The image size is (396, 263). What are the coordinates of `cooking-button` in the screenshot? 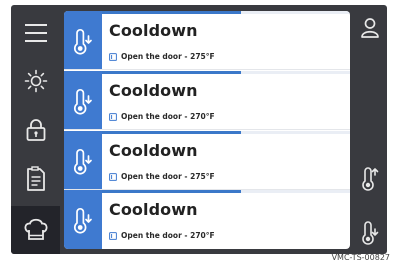 It's located at (35, 230).